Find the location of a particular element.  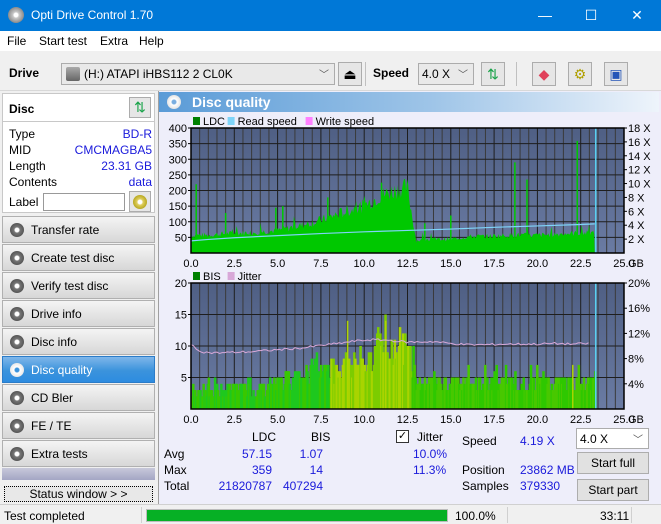

test-speed-select: 4.0 X ﹀ is located at coordinates (612, 438).